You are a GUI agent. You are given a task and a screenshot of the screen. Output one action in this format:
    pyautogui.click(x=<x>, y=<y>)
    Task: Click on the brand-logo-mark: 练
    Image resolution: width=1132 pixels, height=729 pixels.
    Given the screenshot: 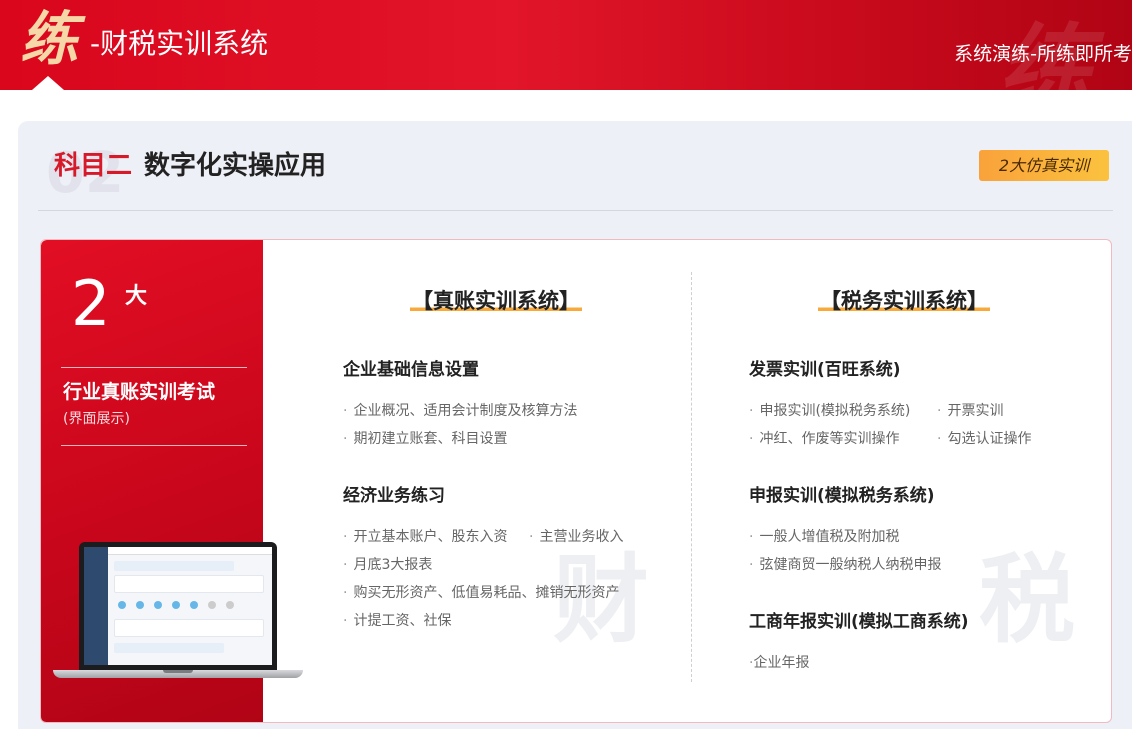 What is the action you would take?
    pyautogui.click(x=49, y=39)
    